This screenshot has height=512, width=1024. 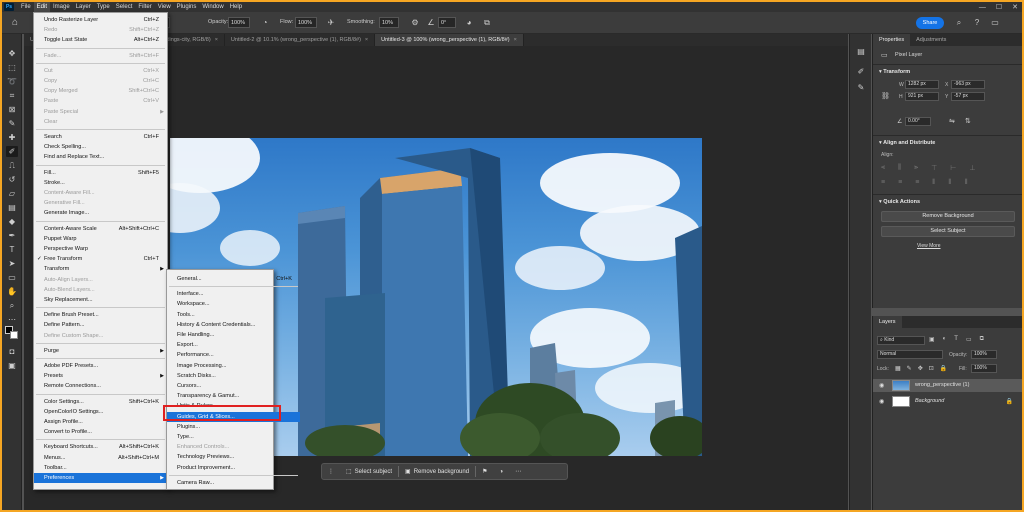 What do you see at coordinates (12, 207) in the screenshot?
I see `gradient-tool-icon: ▤` at bounding box center [12, 207].